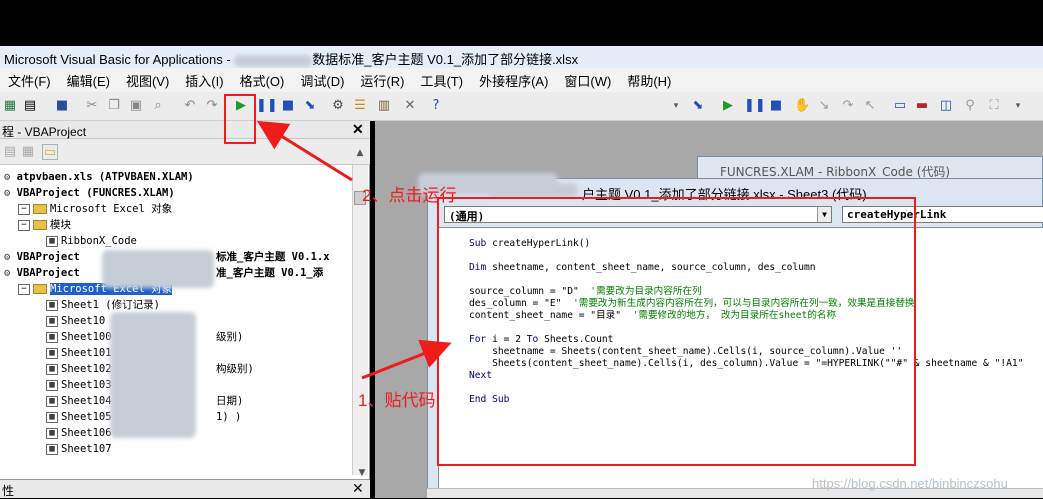 This screenshot has height=499, width=1043. What do you see at coordinates (910, 483) in the screenshot?
I see `watermark: https://blog.csdn.net/binbinczsohu` at bounding box center [910, 483].